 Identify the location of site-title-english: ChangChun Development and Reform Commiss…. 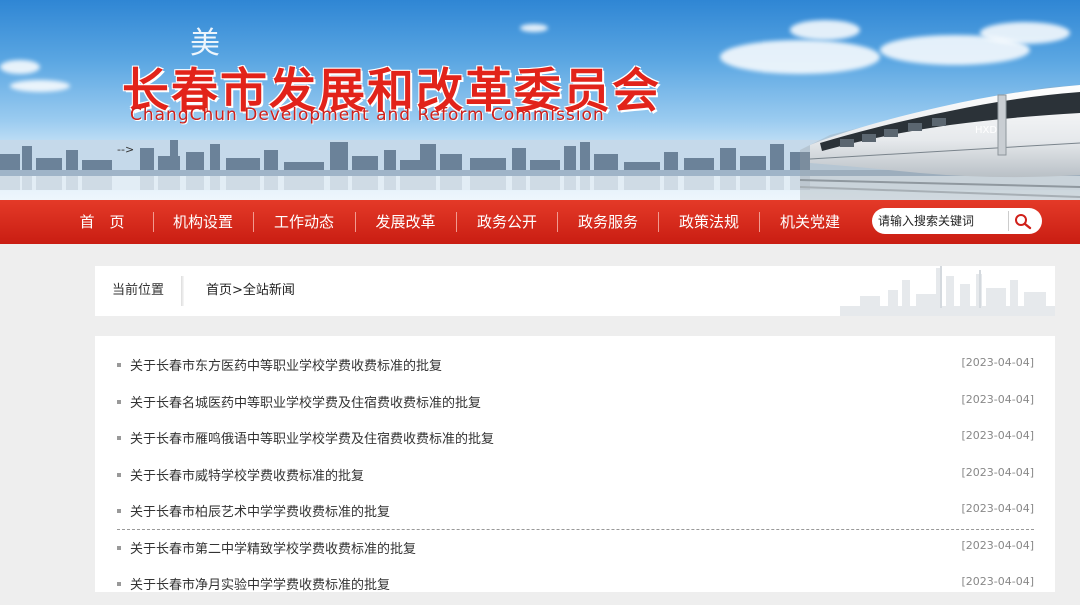
(367, 115).